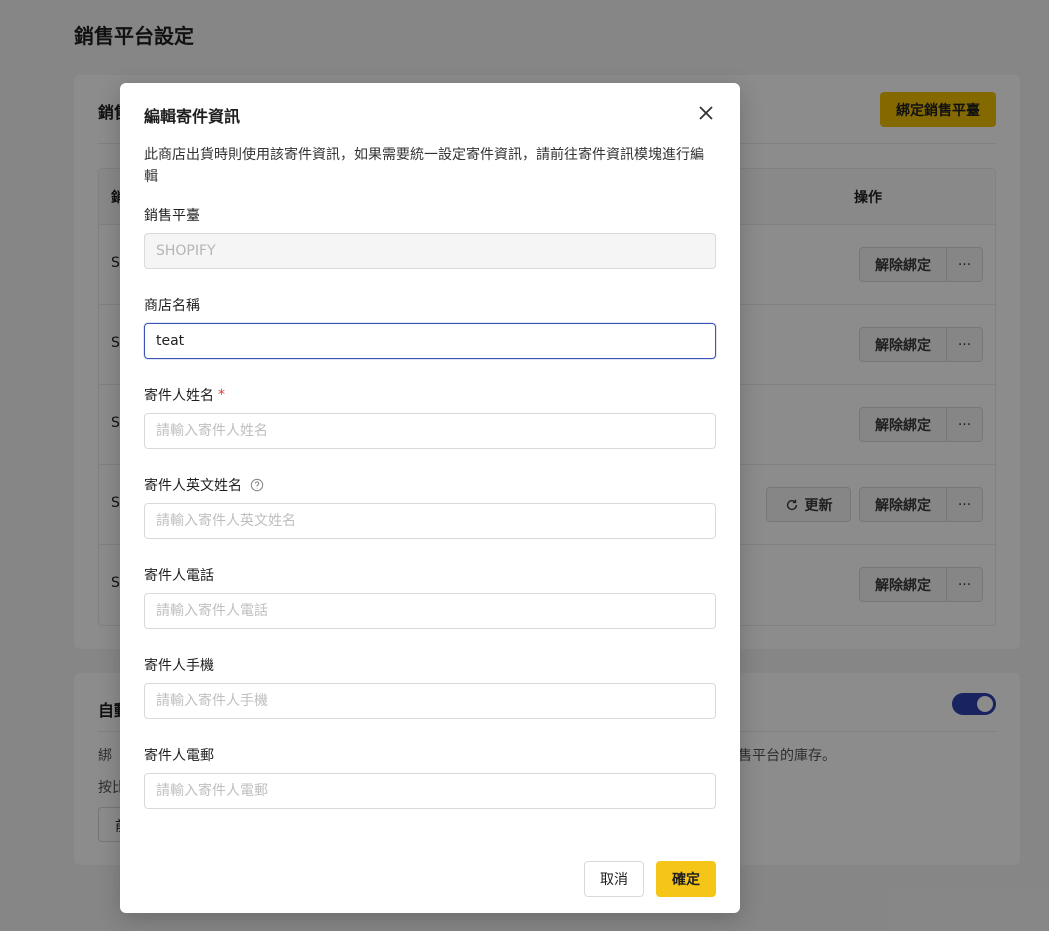  What do you see at coordinates (686, 879) in the screenshot?
I see `confirm-button: 確定` at bounding box center [686, 879].